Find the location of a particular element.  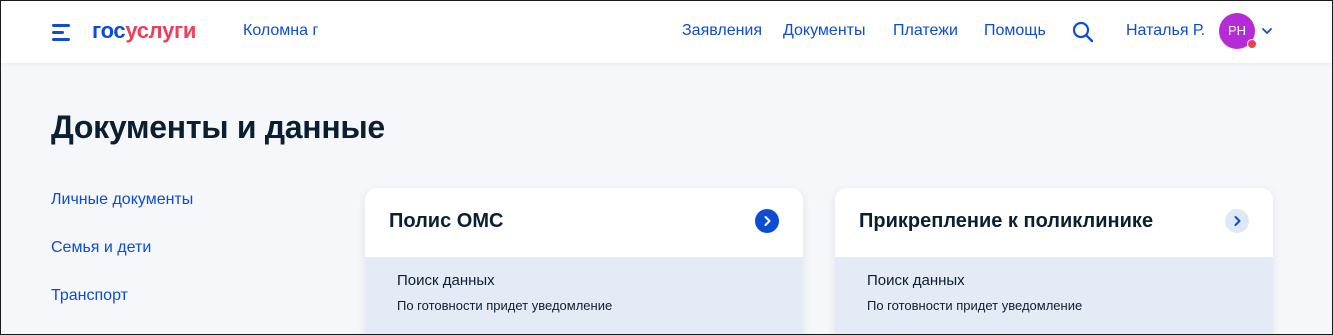

nav-link-payments: Платежи is located at coordinates (925, 31).